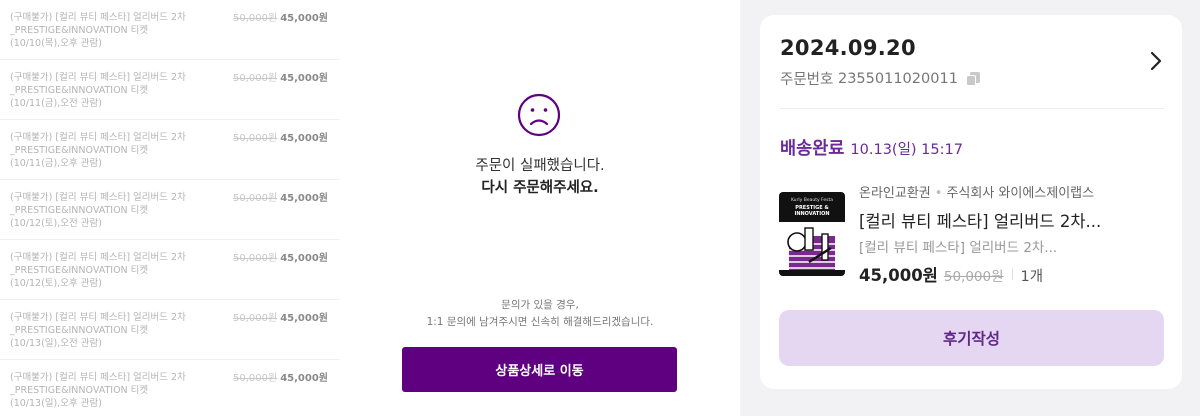 This screenshot has height=416, width=1200. I want to click on seller-name: 주식회사 와이에스제이랩스, so click(1020, 193).